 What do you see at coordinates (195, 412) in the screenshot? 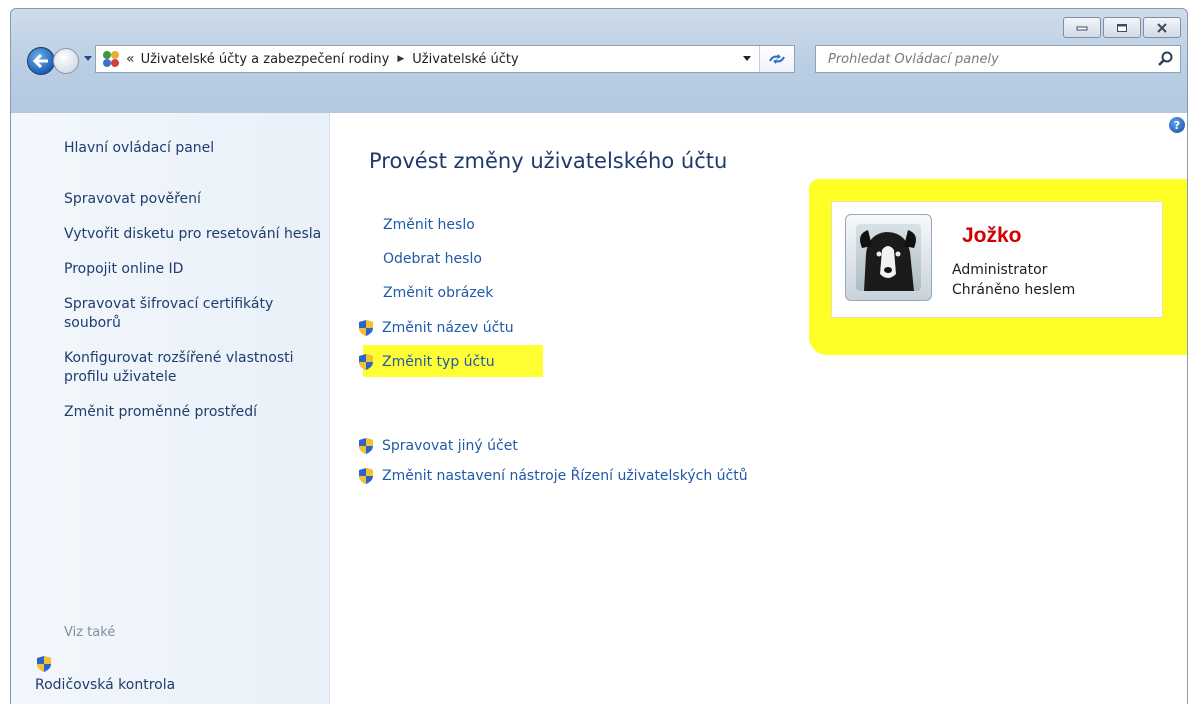
I see `task-change-environment-variables: Změnit proměnné prostředí` at bounding box center [195, 412].